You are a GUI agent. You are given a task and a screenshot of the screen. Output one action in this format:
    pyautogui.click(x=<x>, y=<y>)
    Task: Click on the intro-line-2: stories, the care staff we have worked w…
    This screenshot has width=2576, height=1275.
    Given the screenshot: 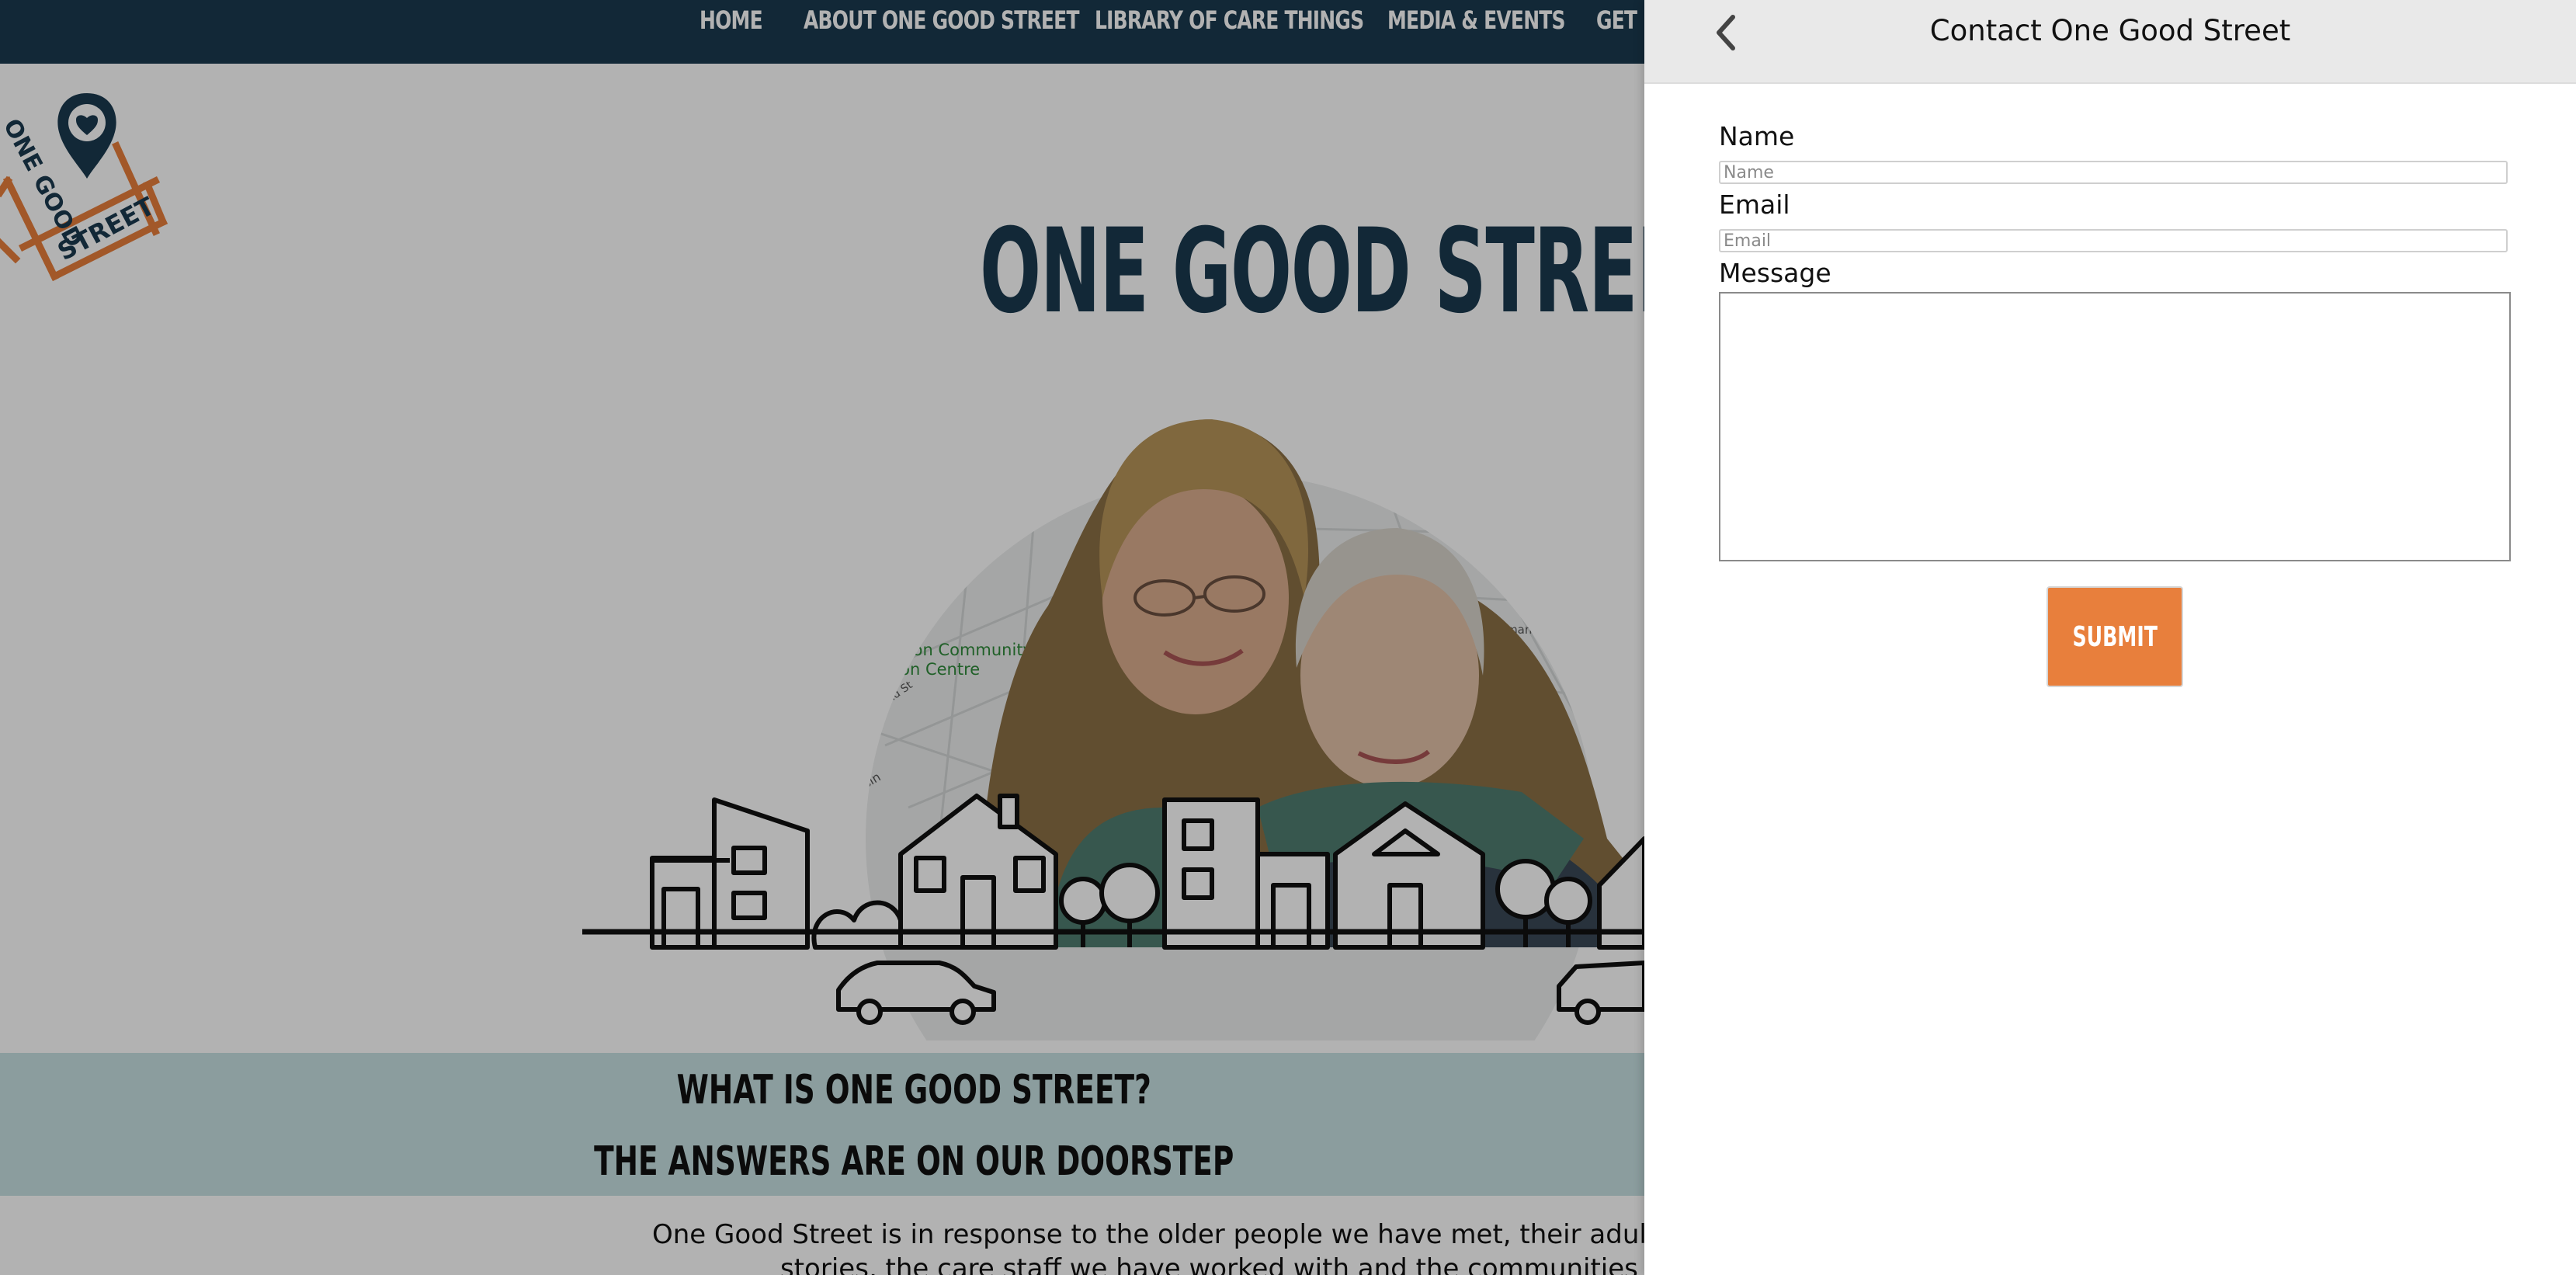 What is the action you would take?
    pyautogui.click(x=1212, y=1264)
    